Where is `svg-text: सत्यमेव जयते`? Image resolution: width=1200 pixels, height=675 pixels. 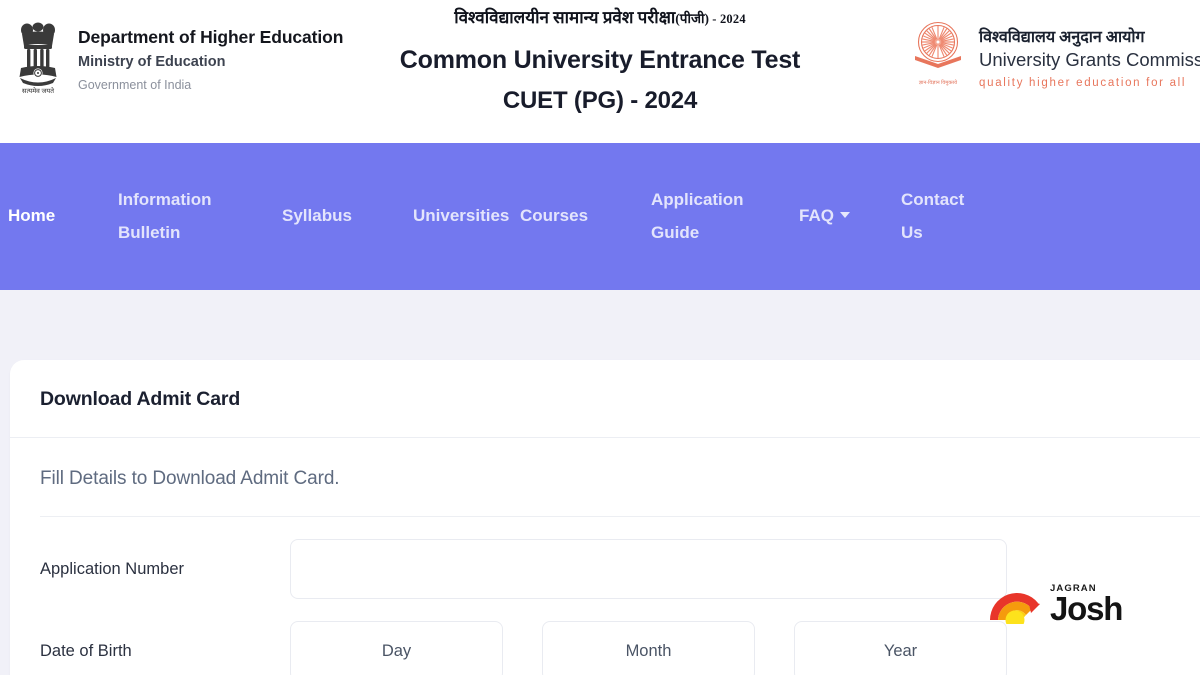
svg-text: सत्यमेव जयते is located at coordinates (38, 91).